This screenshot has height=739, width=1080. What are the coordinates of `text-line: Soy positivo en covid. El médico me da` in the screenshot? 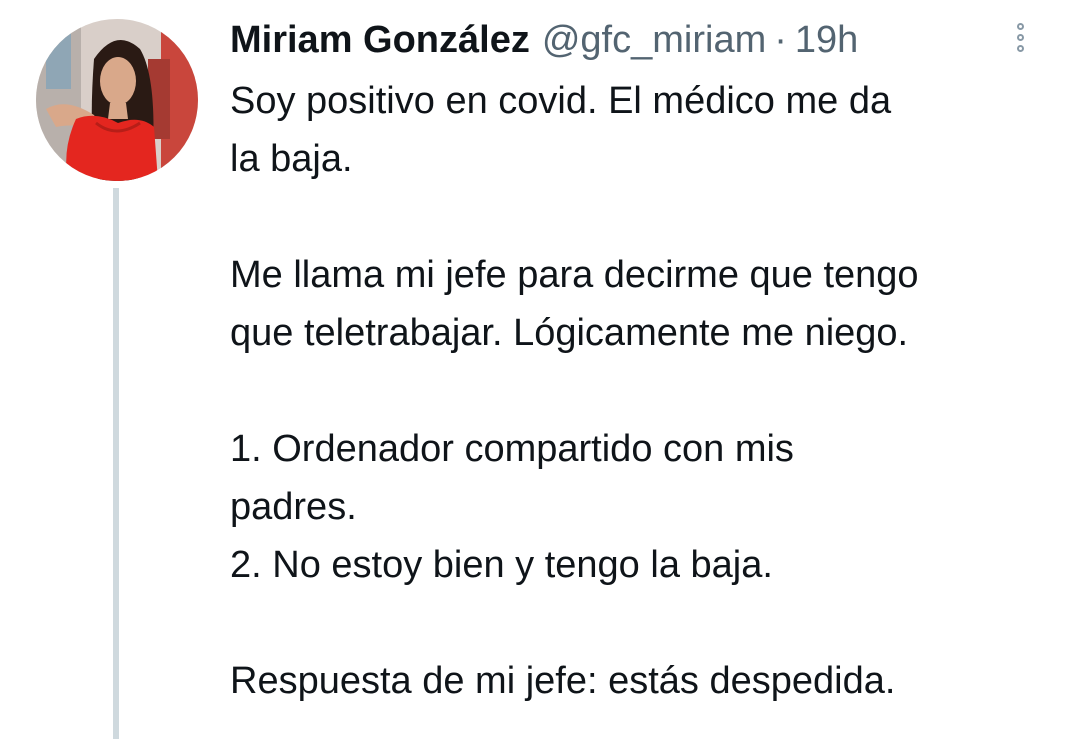 It's located at (561, 101).